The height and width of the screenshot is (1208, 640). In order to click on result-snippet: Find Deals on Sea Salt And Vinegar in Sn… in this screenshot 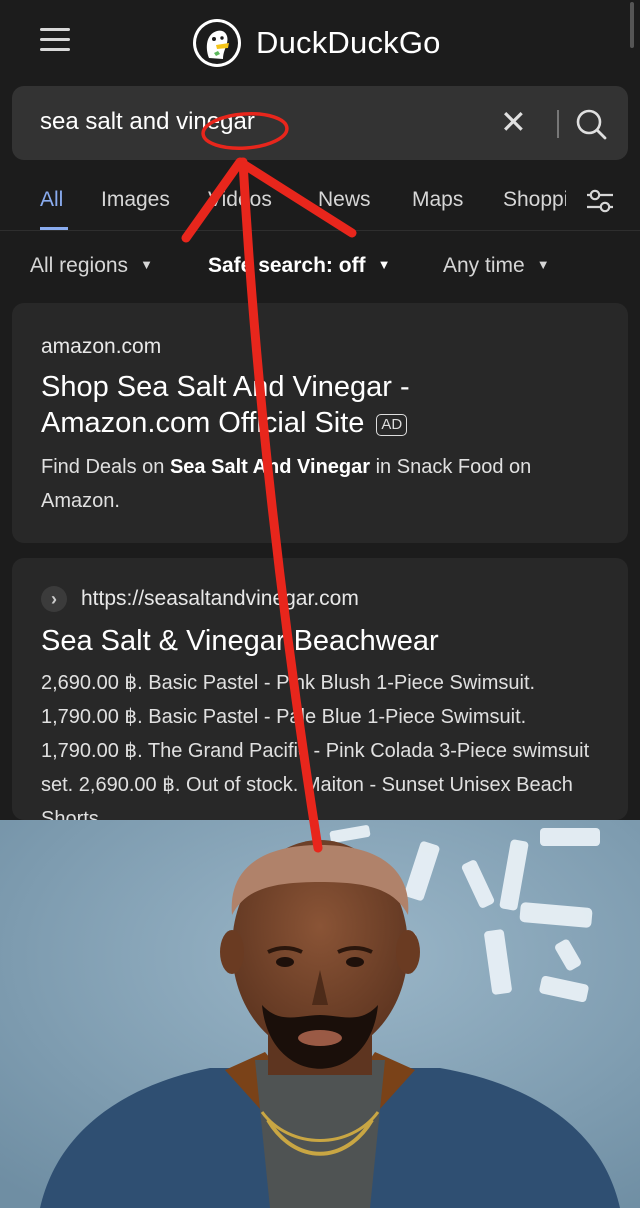, I will do `click(321, 484)`.